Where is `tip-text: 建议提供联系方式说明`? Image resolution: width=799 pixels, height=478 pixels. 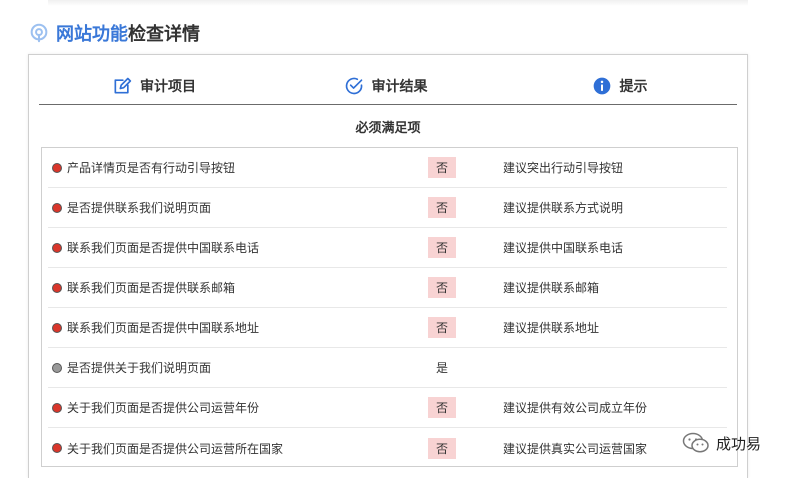 tip-text: 建议提供联系方式说明 is located at coordinates (563, 208).